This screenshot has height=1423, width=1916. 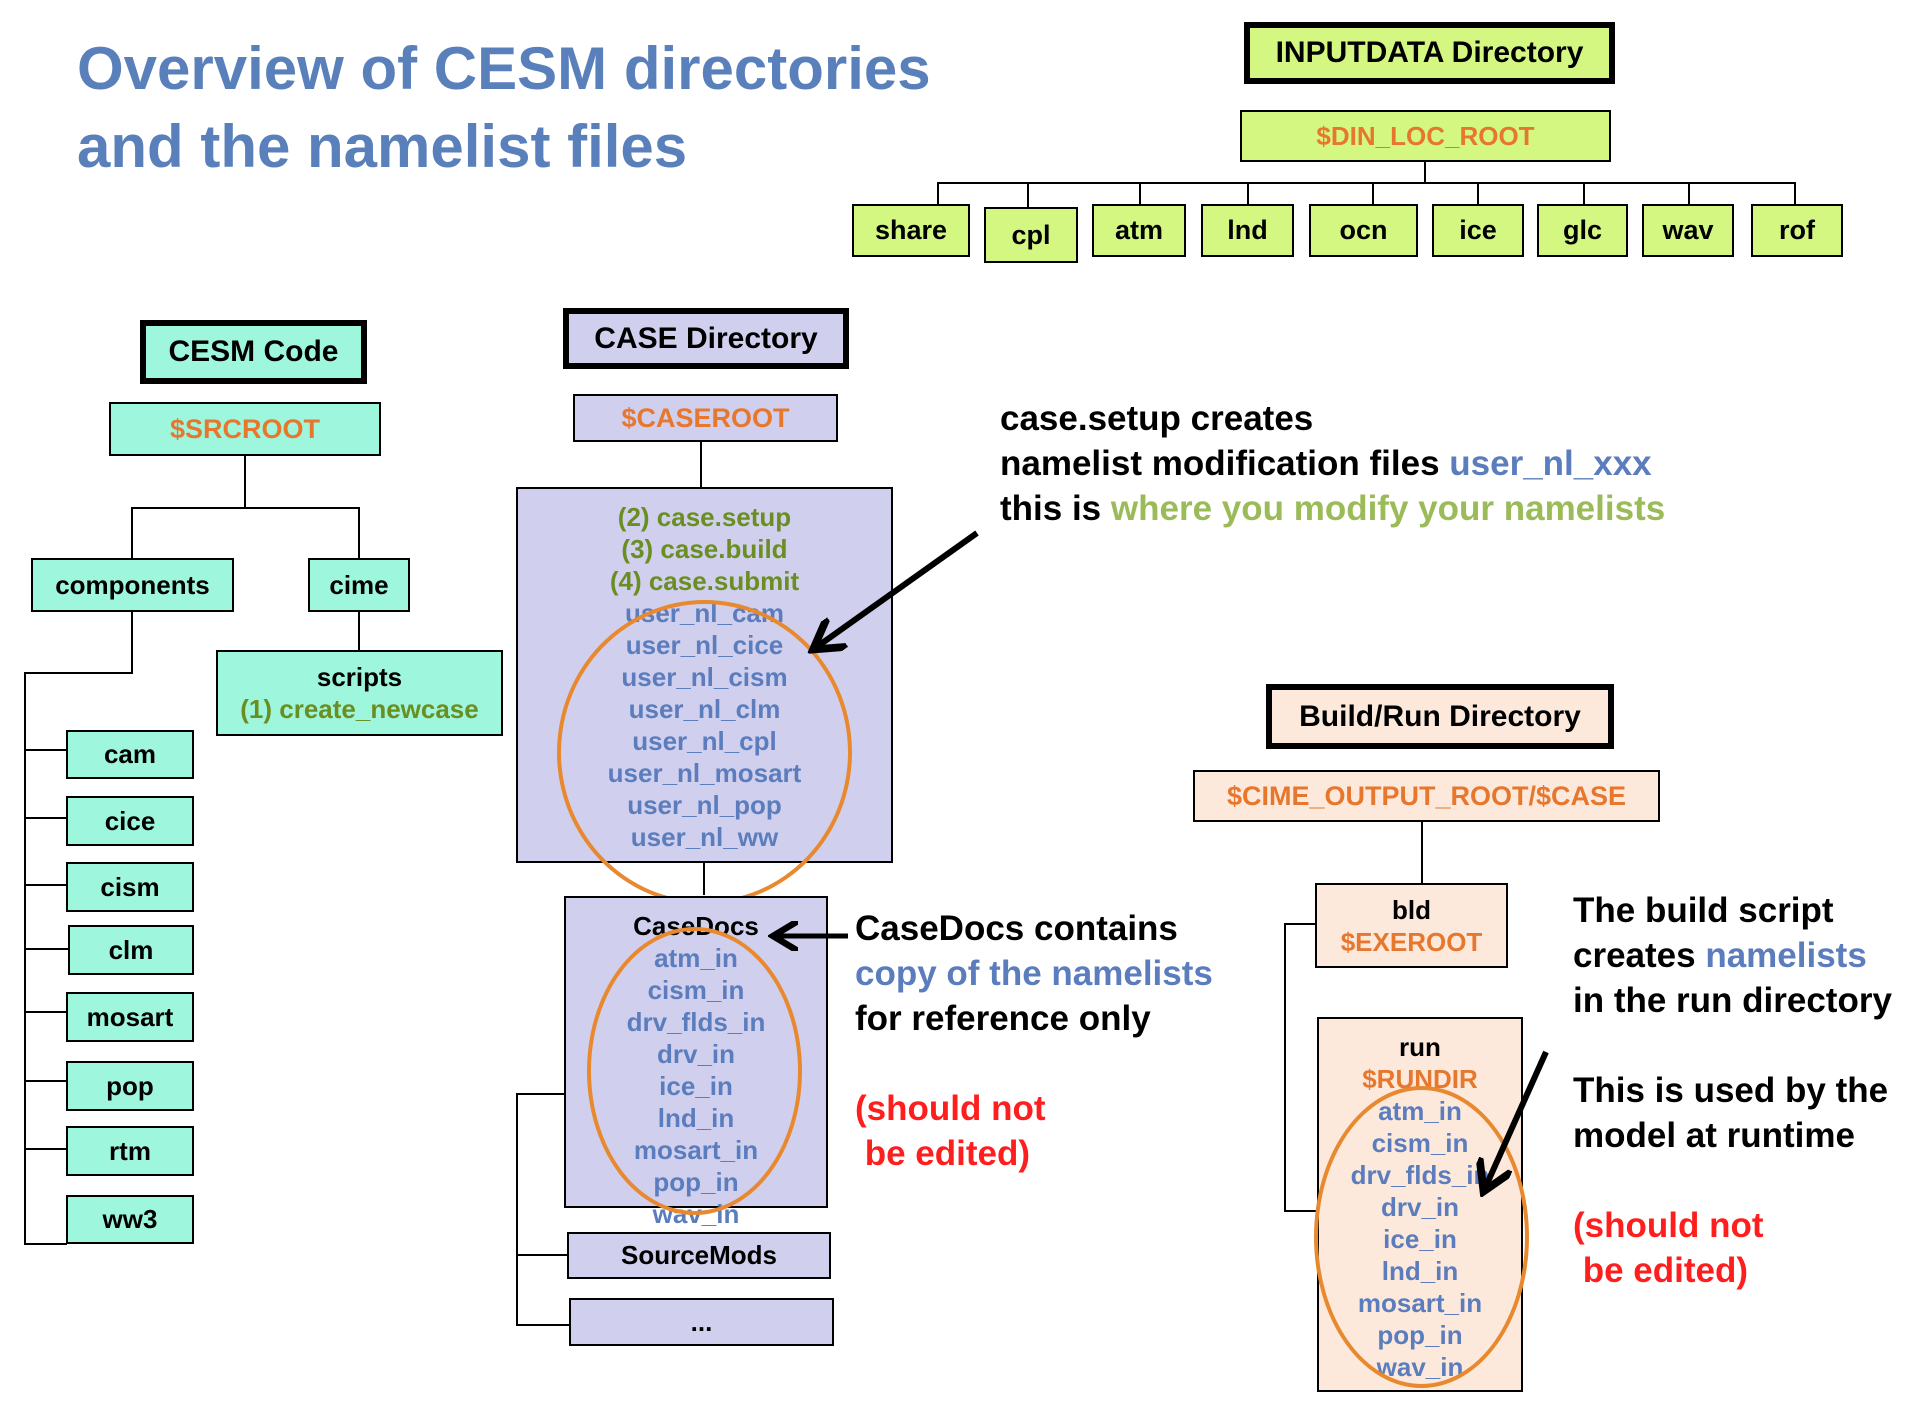 I want to click on din-loc-root-label: $DIN_LOC_ROOT, so click(x=1425, y=135).